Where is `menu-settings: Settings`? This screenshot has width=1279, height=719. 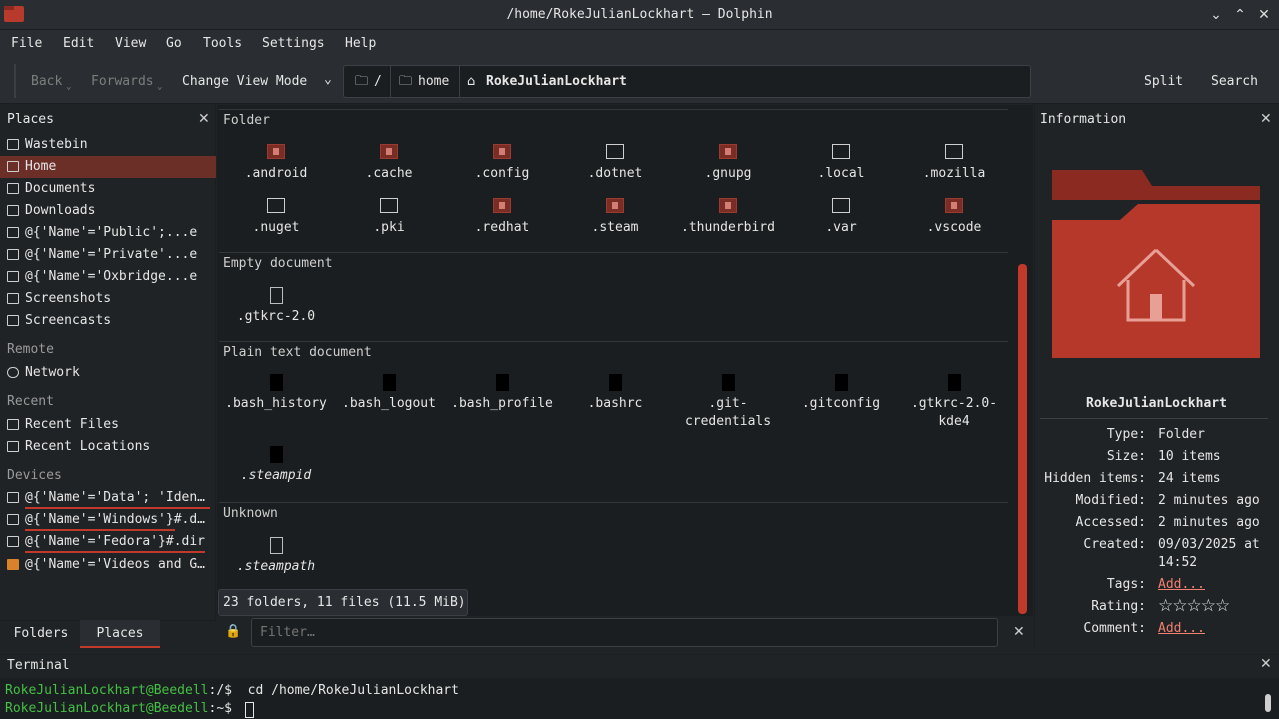
menu-settings: Settings is located at coordinates (293, 43).